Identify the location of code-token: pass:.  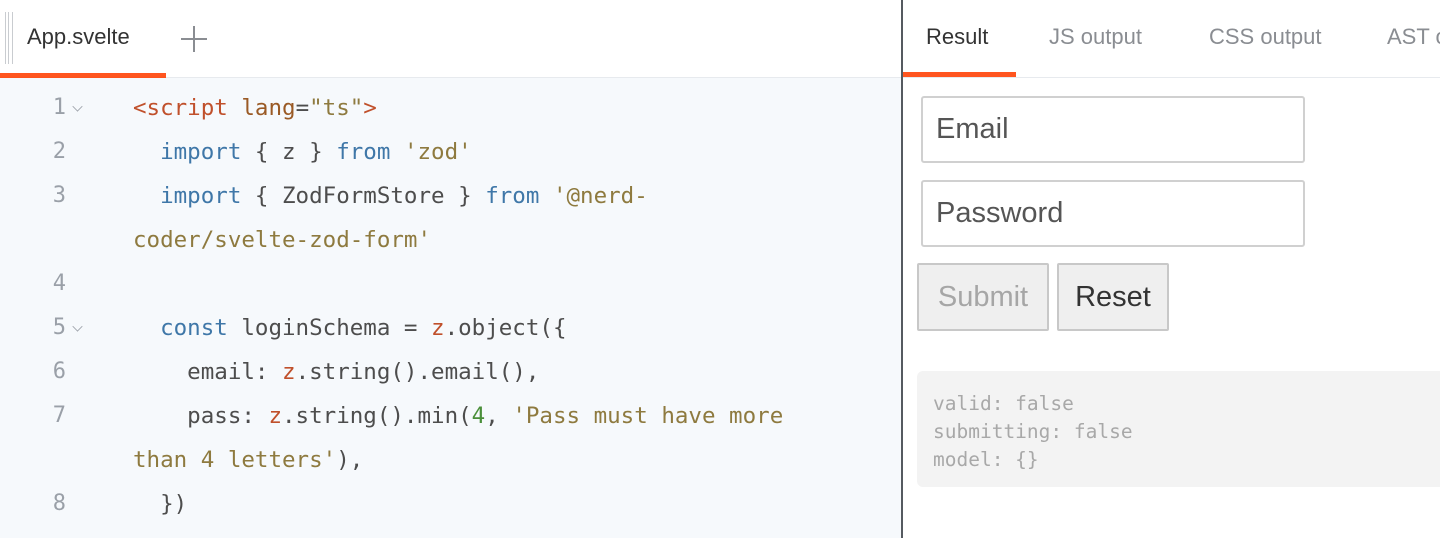
(201, 416).